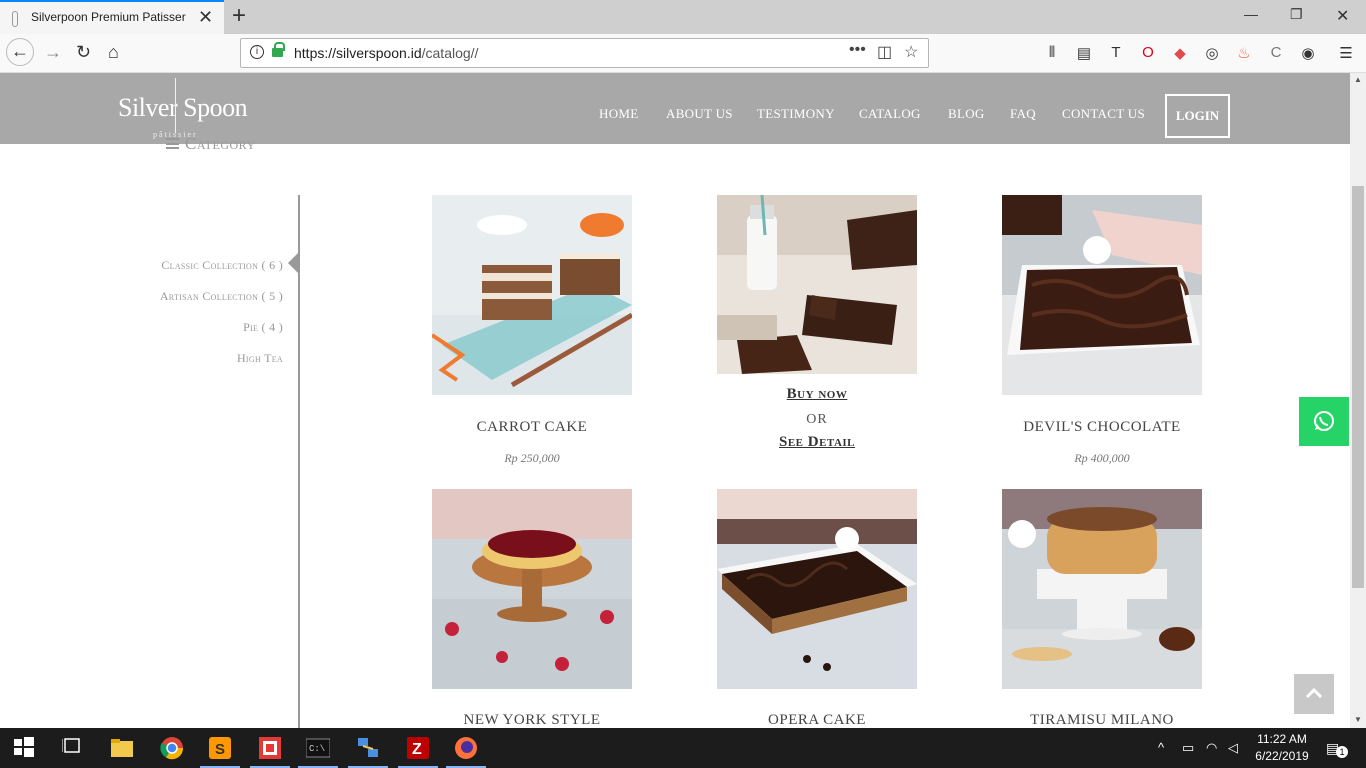 The width and height of the screenshot is (1366, 768). I want to click on whatsapp-button, so click(1324, 421).